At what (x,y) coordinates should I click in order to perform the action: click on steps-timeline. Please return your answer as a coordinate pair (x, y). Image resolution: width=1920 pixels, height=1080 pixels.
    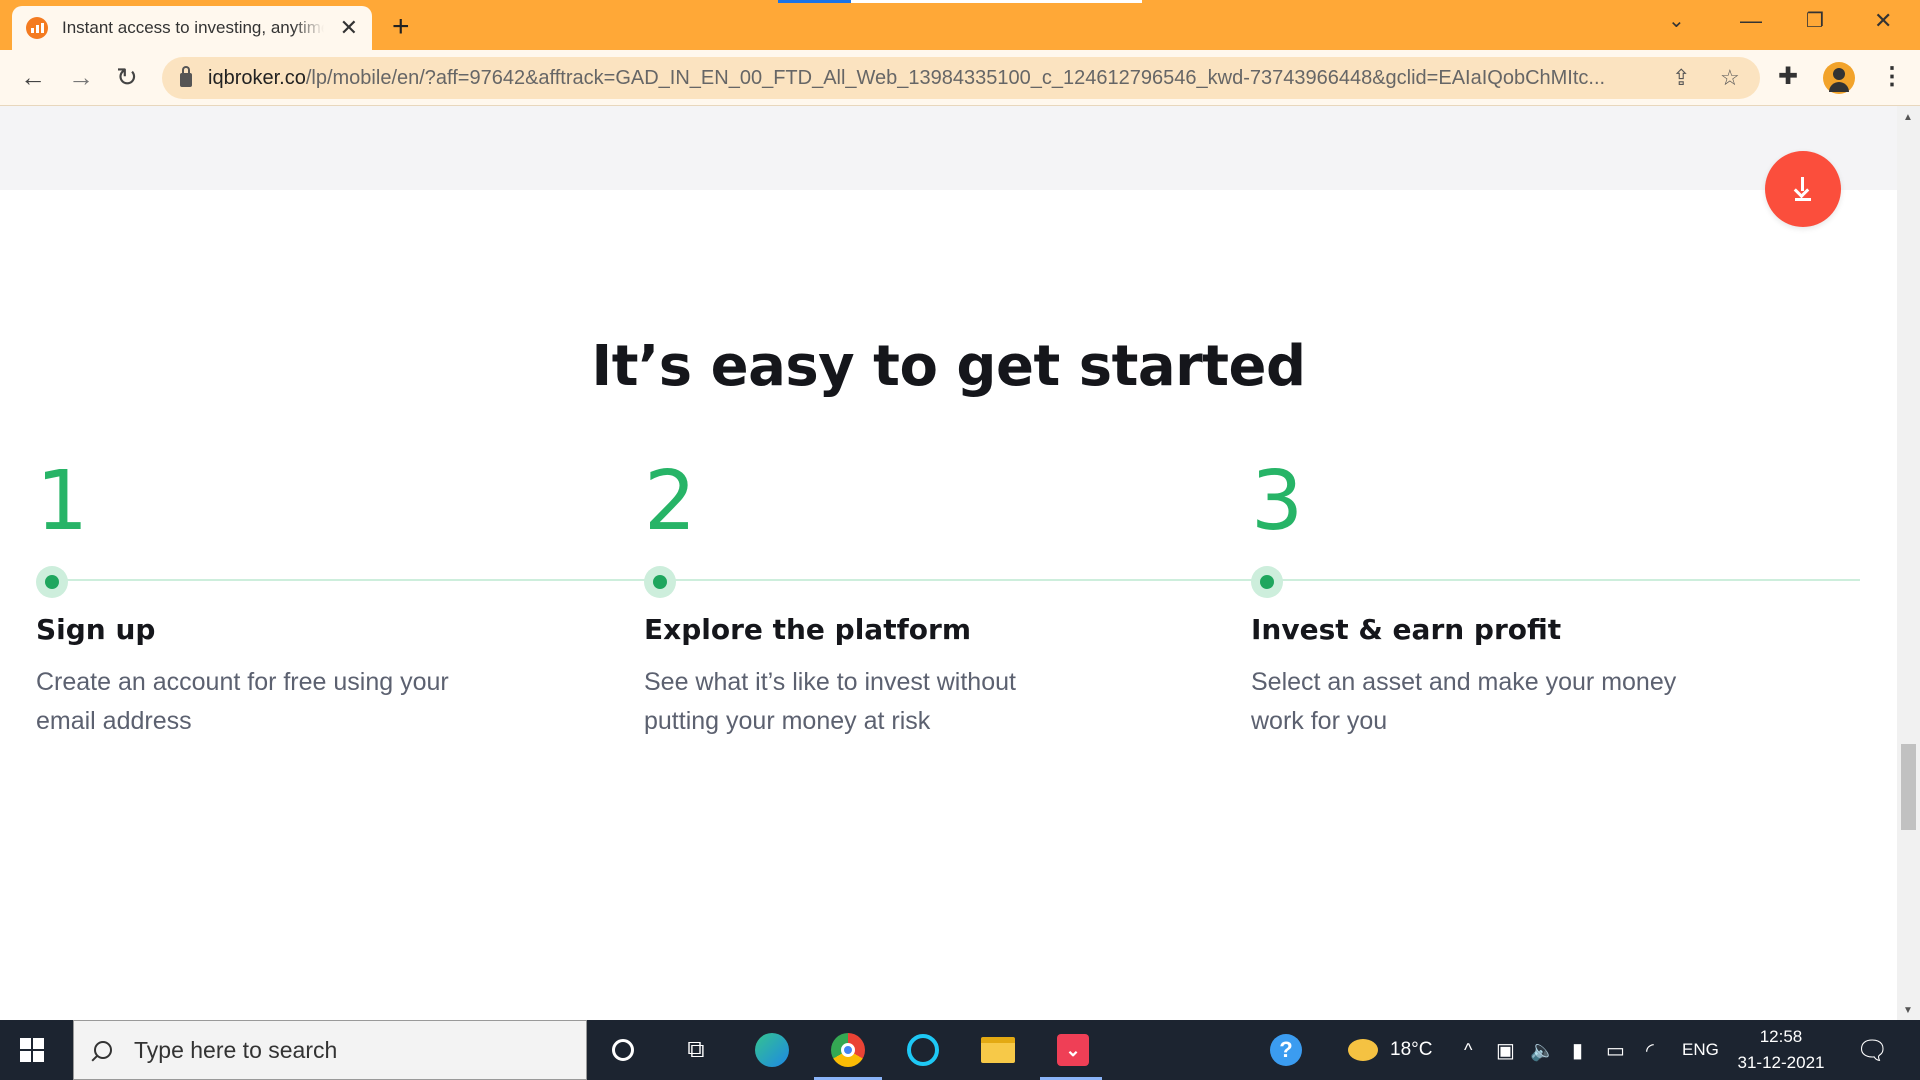
    Looking at the image, I should click on (956, 580).